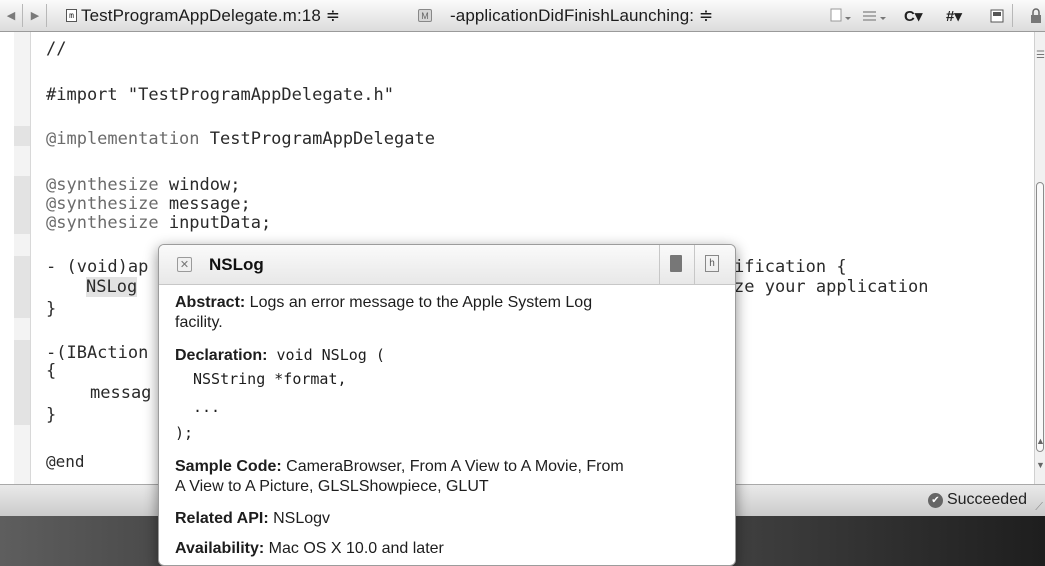 The height and width of the screenshot is (566, 1045). What do you see at coordinates (11, 15) in the screenshot?
I see `back-arrow-icon: ◀` at bounding box center [11, 15].